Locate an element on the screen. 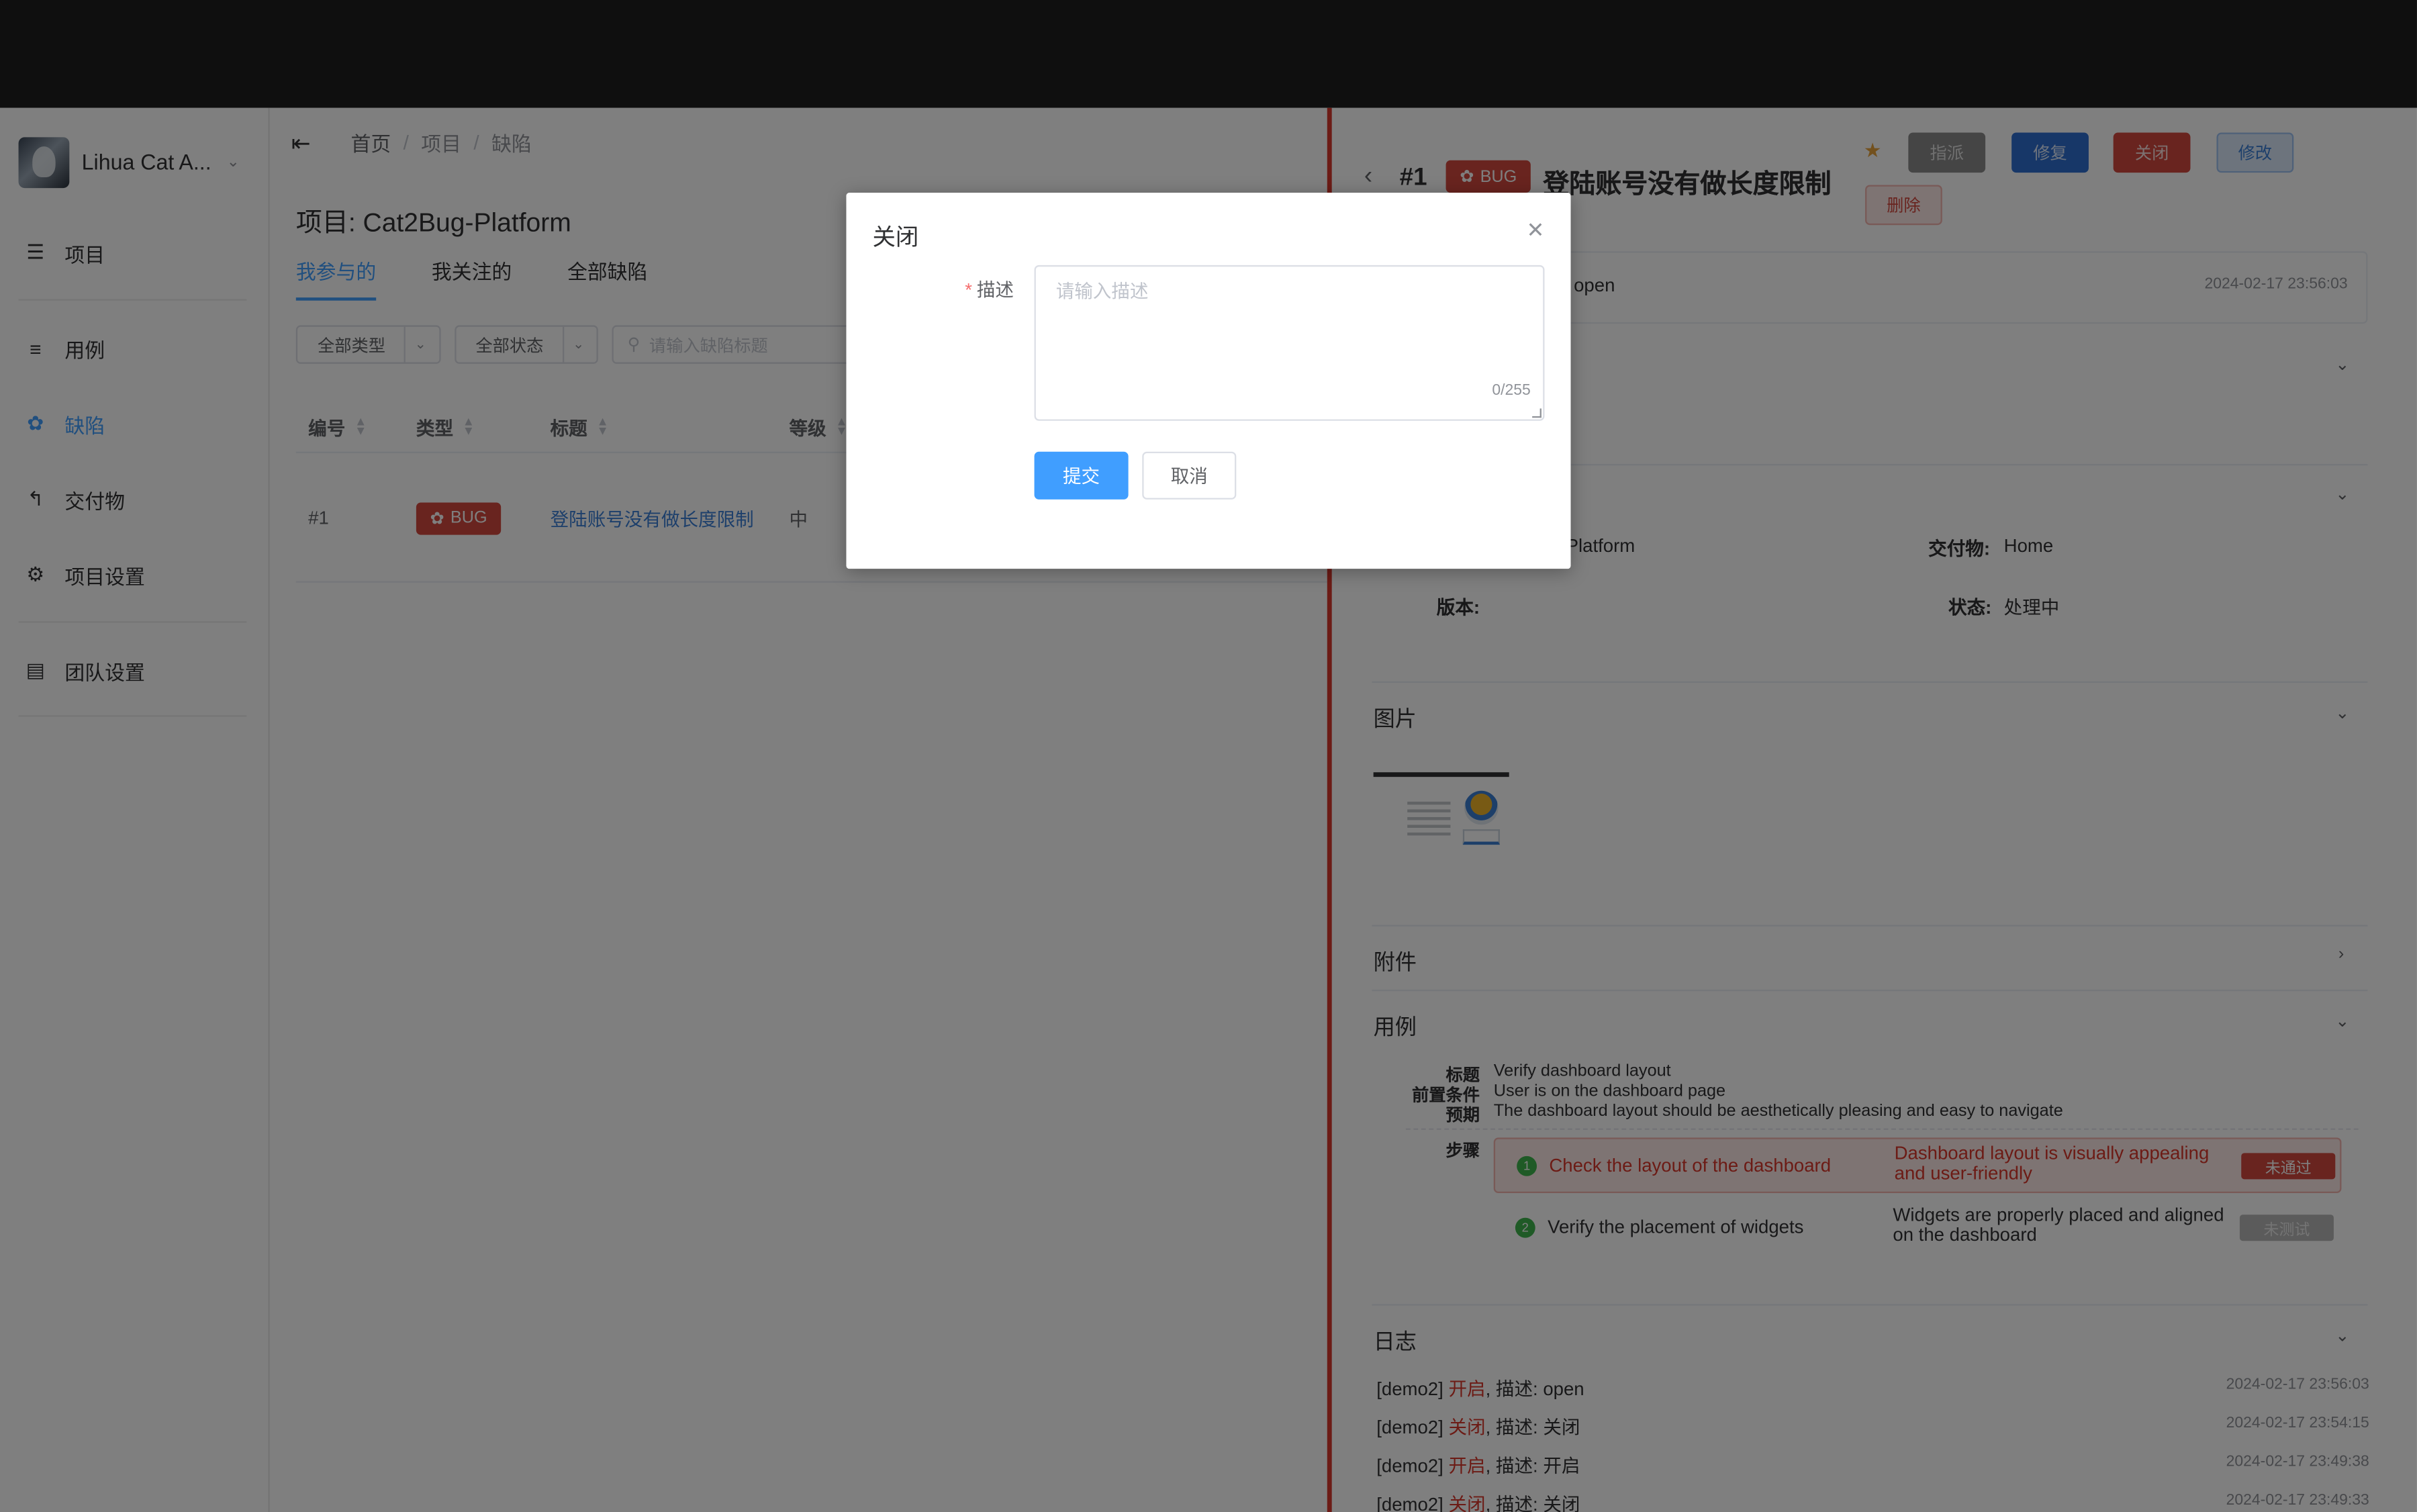 The image size is (2417, 1512). description-placeholder: 请输入描述 is located at coordinates (1102, 291).